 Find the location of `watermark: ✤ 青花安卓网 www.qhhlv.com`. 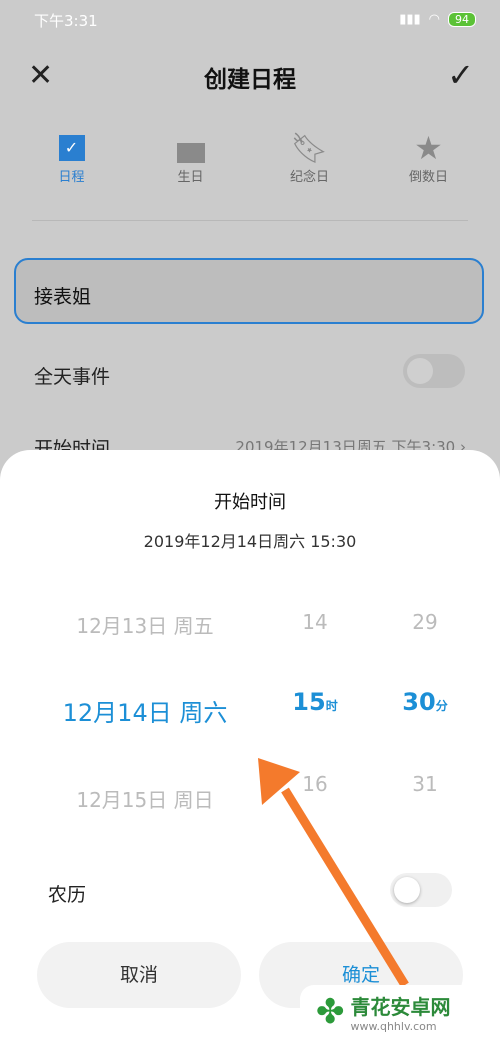

watermark: ✤ 青花安卓网 www.qhhlv.com is located at coordinates (400, 1012).